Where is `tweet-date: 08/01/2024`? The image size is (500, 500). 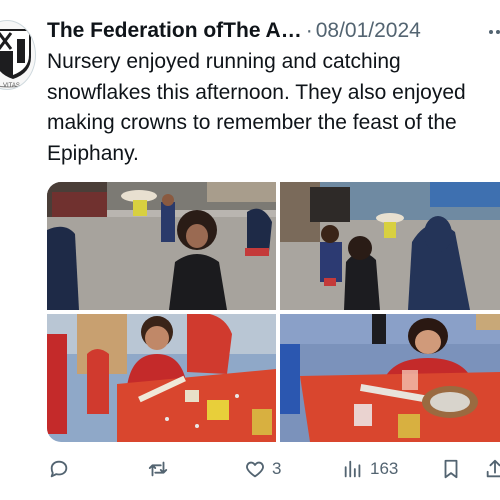 tweet-date: 08/01/2024 is located at coordinates (368, 31).